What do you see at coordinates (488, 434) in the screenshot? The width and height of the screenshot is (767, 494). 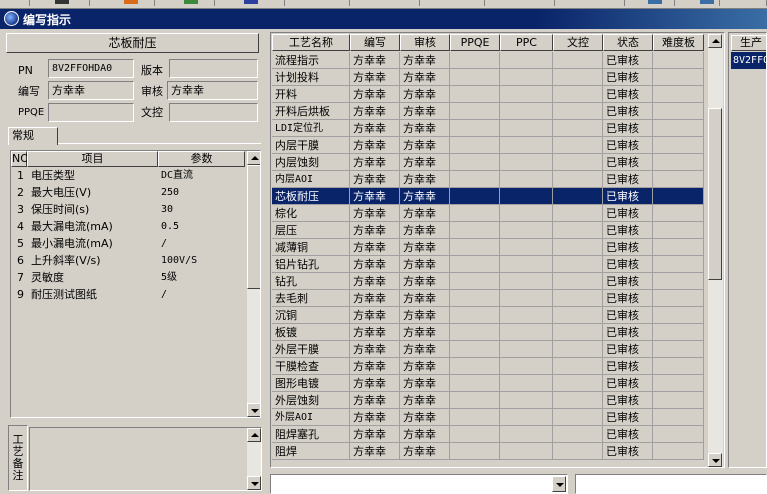 I see `process-row: 阻焊塞孔 方幸幸 方幸幸 已审核` at bounding box center [488, 434].